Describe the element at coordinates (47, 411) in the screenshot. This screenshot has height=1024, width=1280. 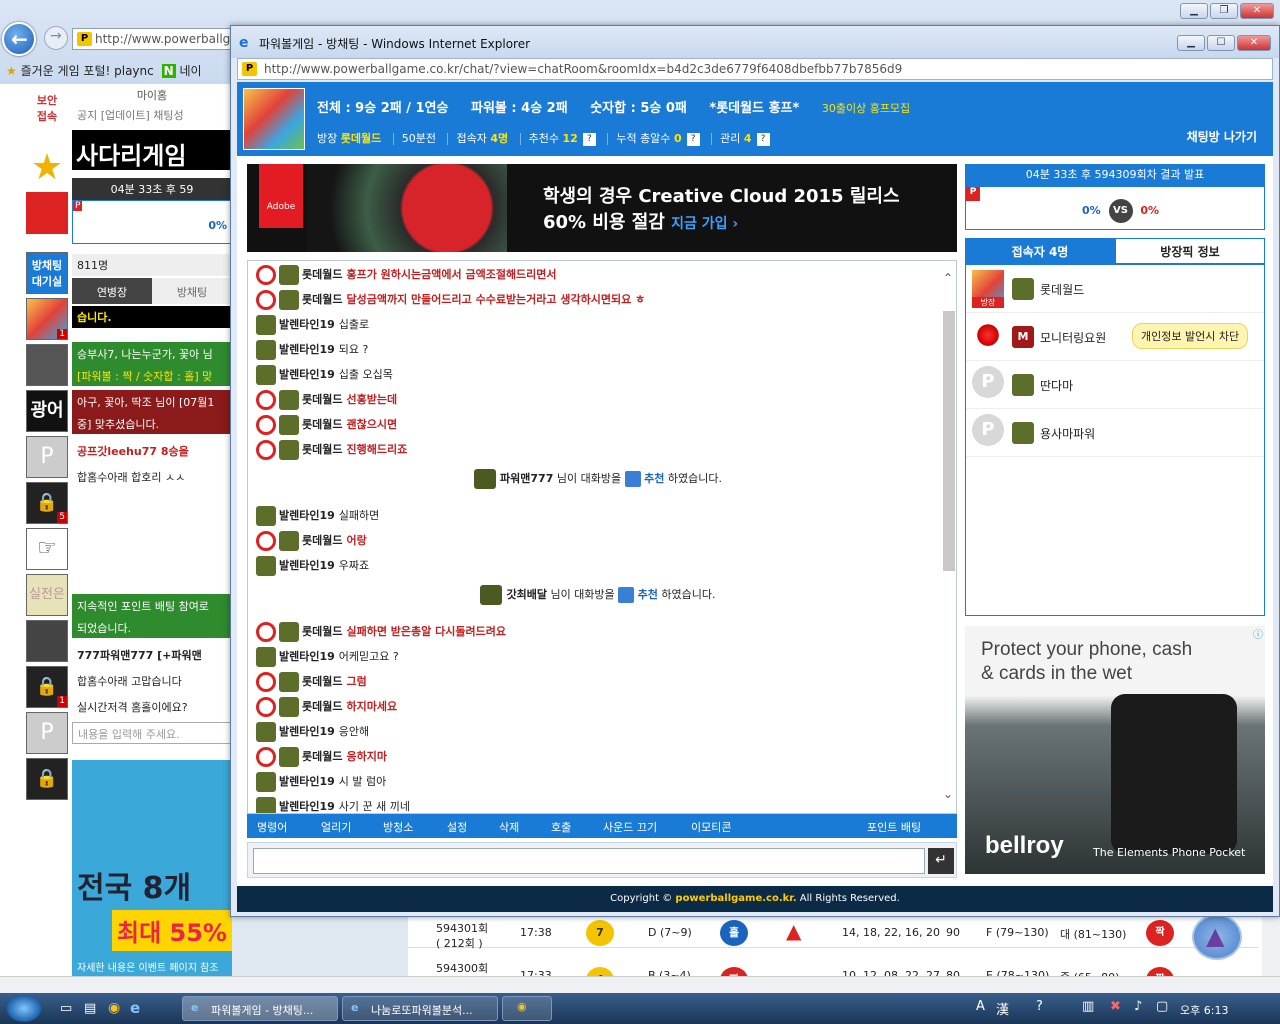
I see `room-thumb-3: 광어` at that location.